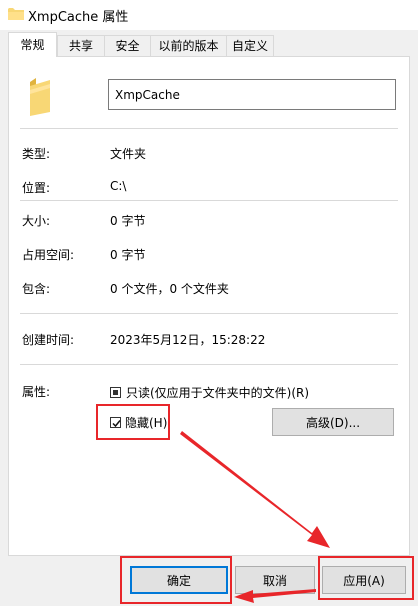  I want to click on arrow-right-down-icon, so click(255, 489).